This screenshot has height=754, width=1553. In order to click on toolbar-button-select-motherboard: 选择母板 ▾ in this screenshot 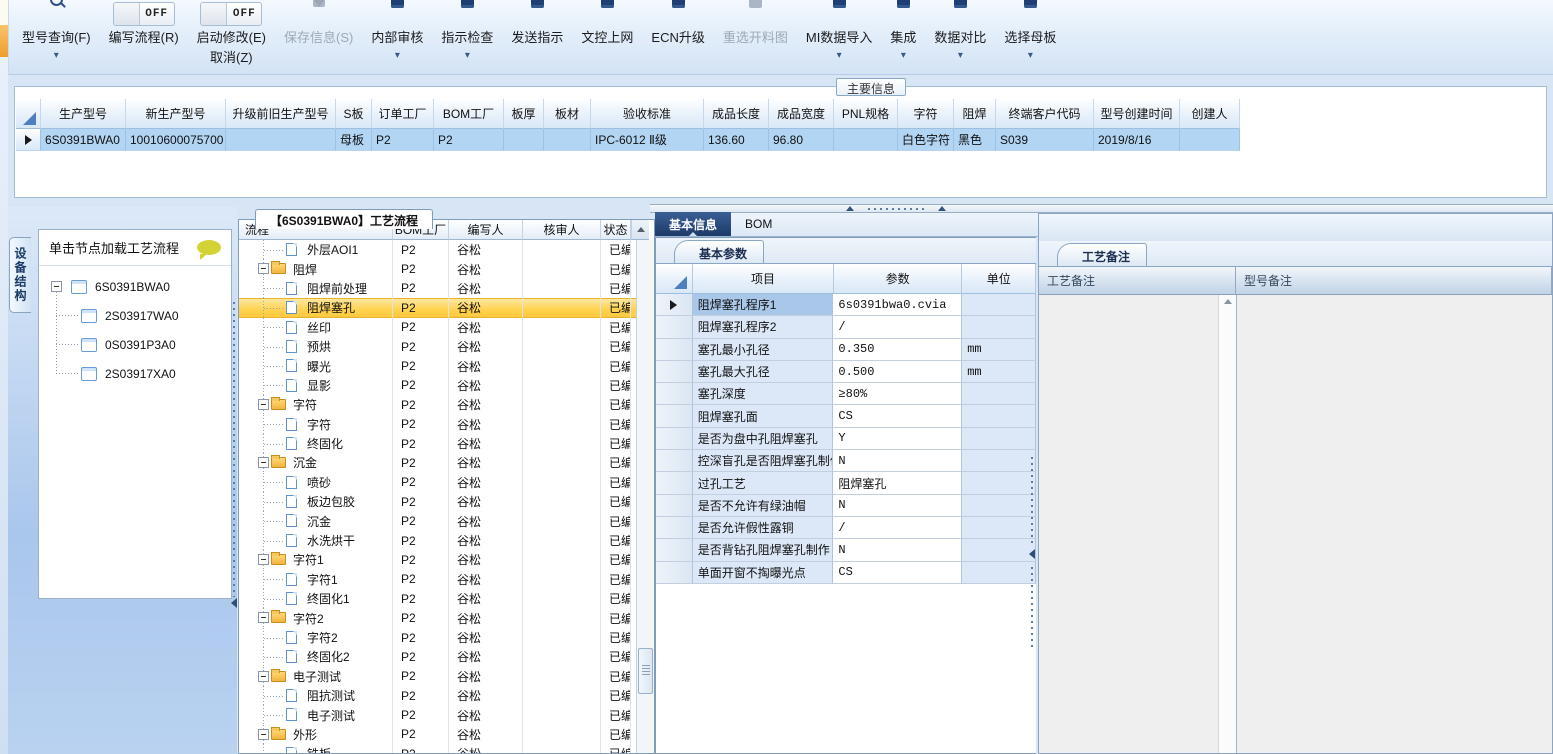, I will do `click(1030, 37)`.